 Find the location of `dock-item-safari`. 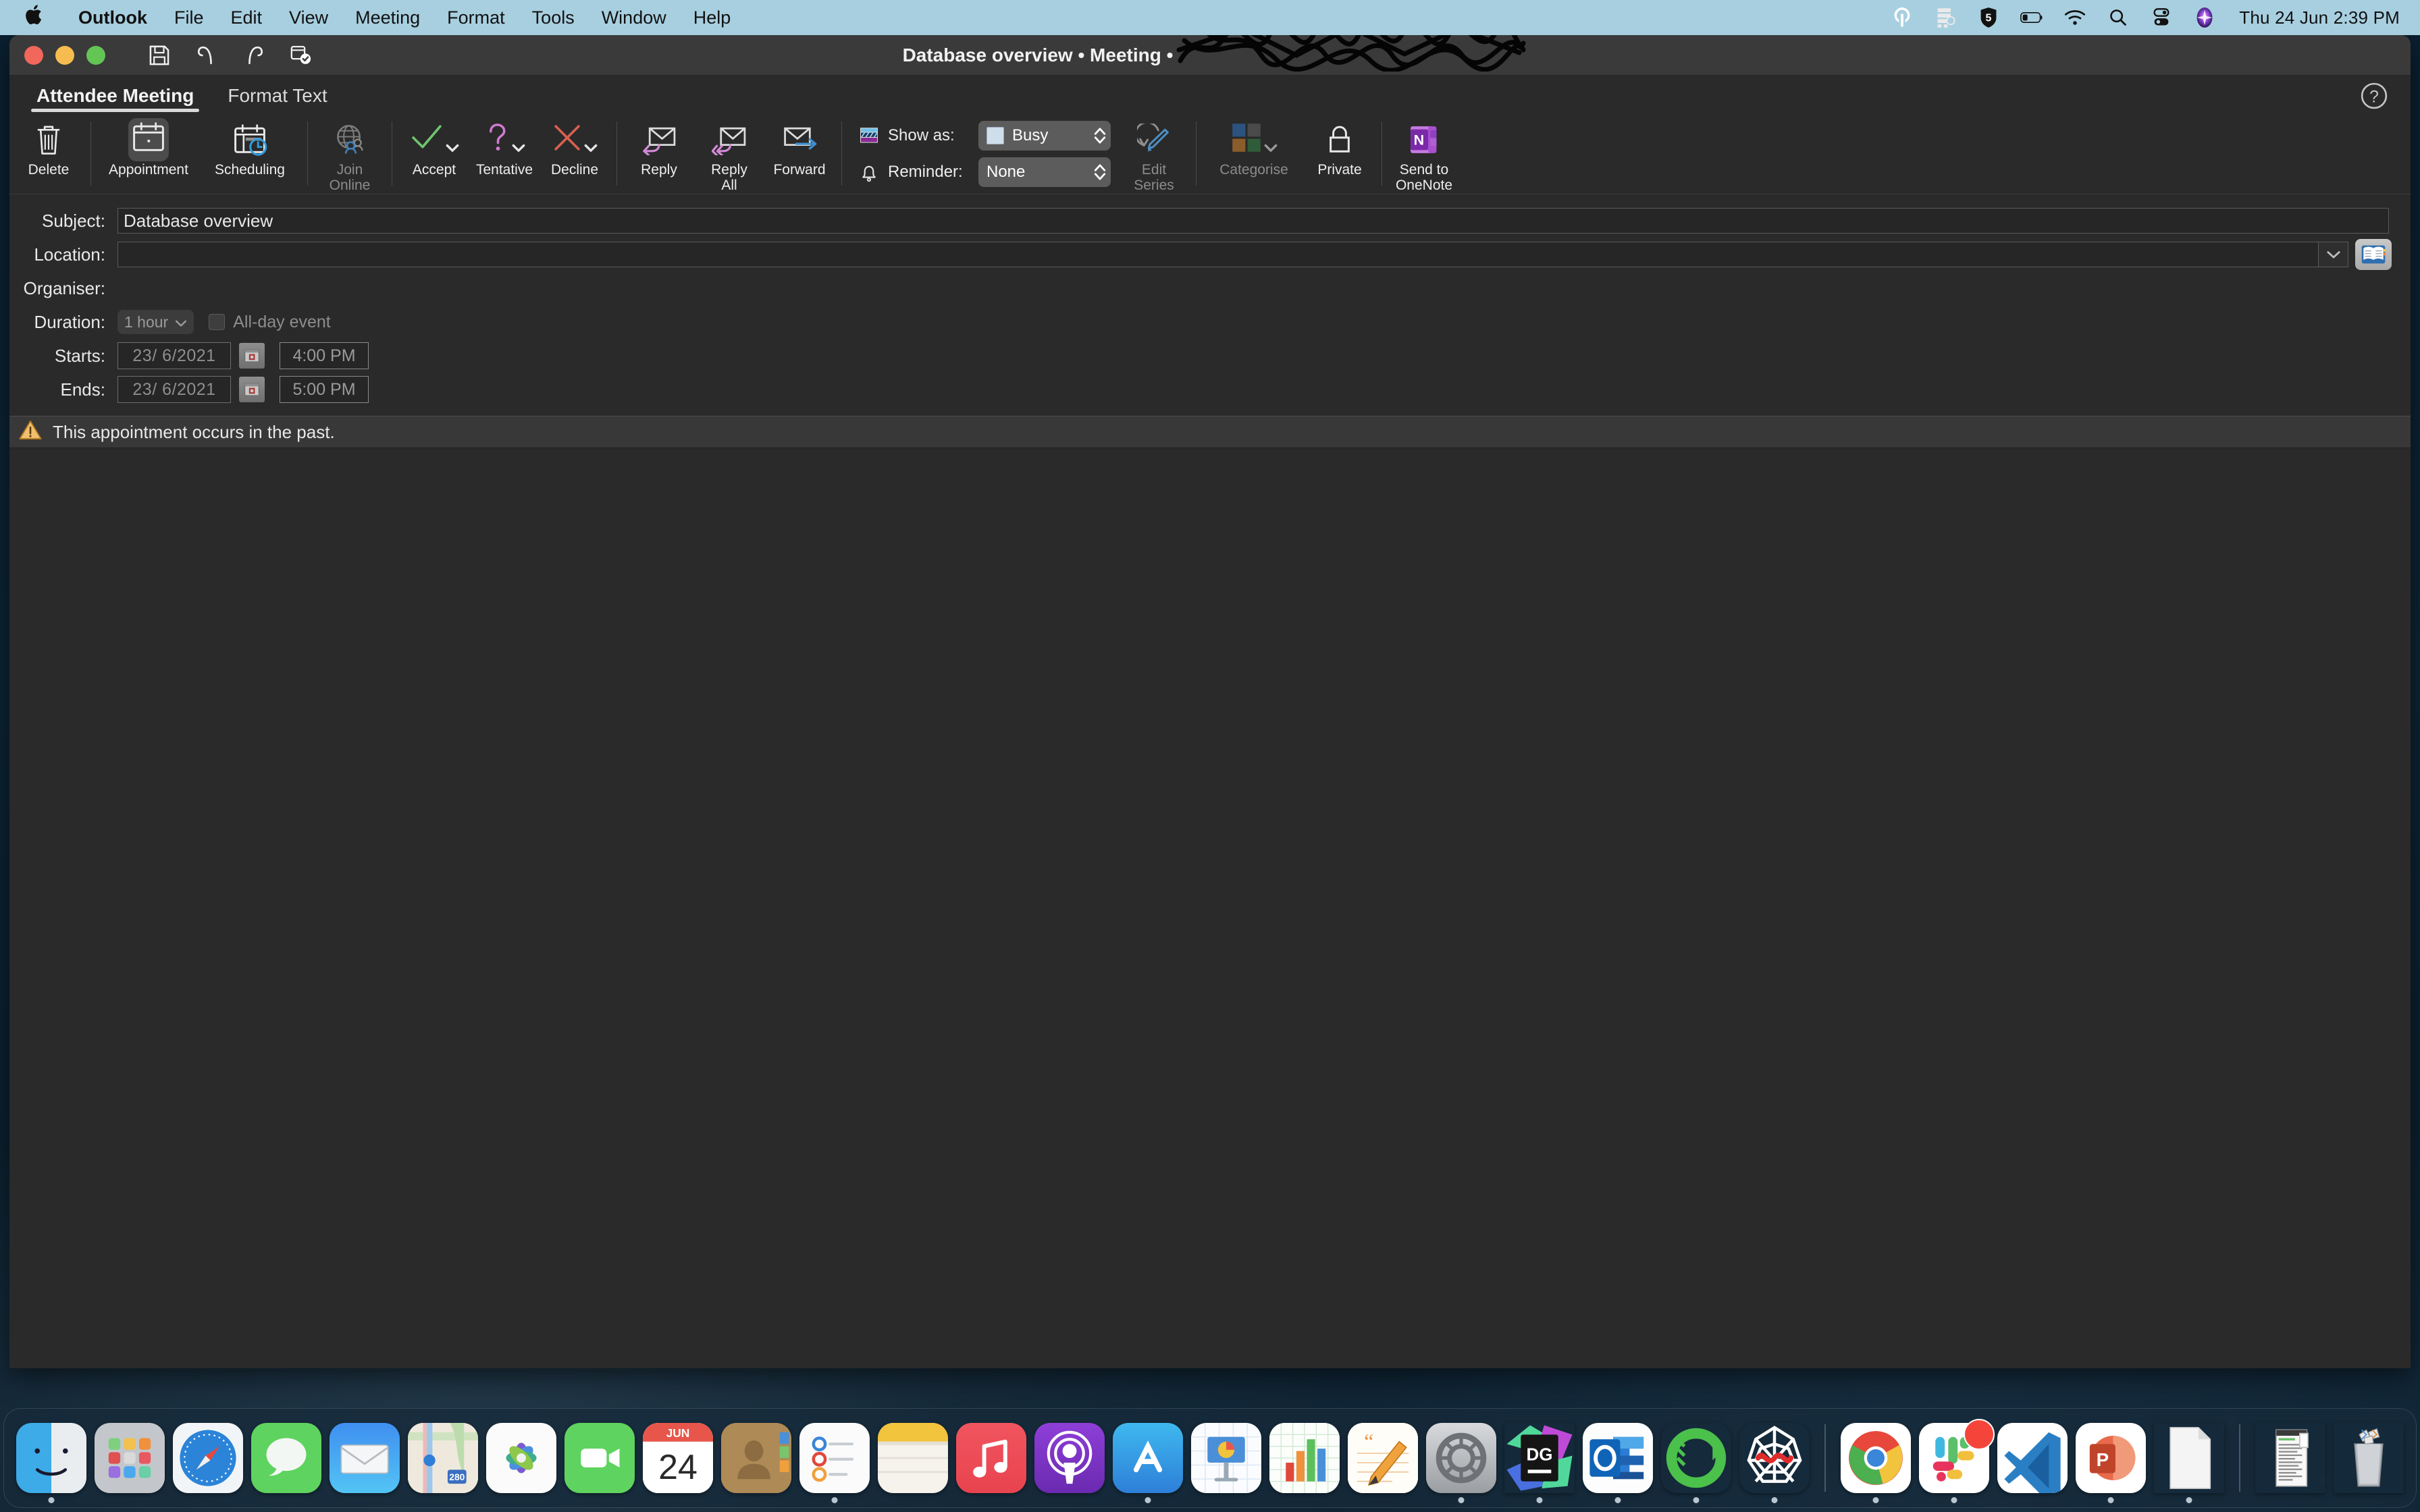

dock-item-safari is located at coordinates (208, 1458).